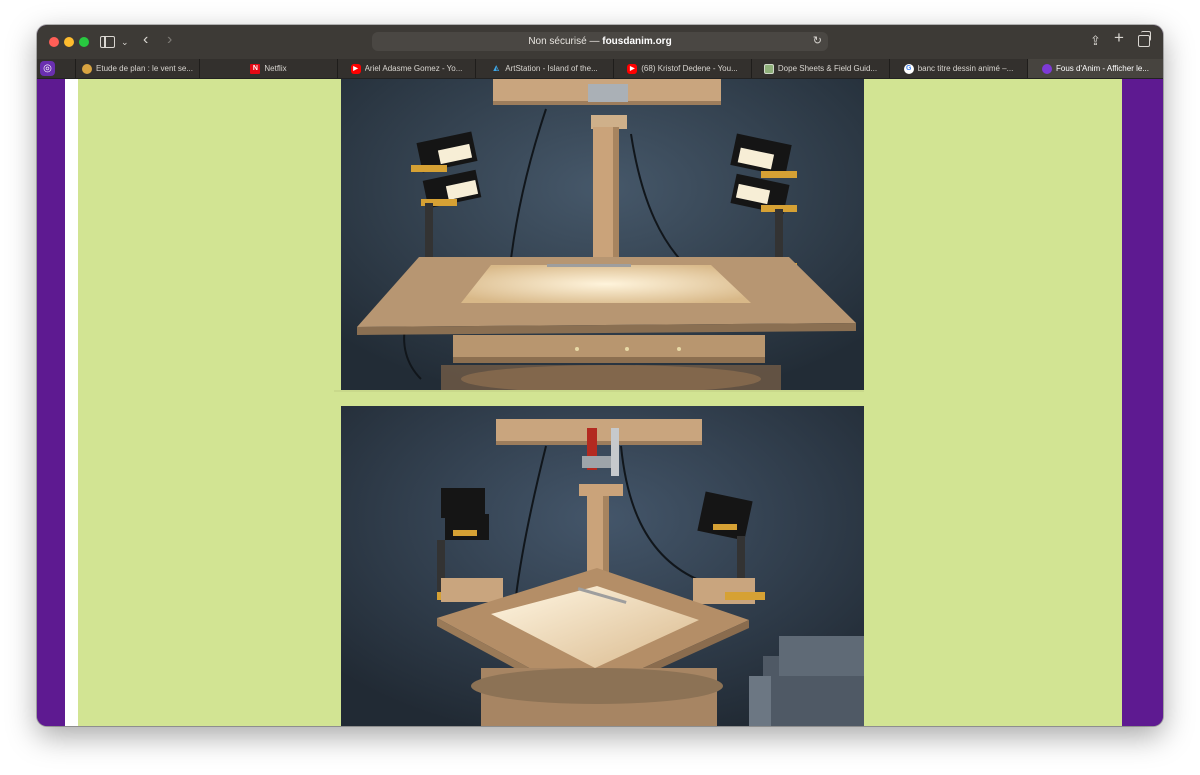 Image resolution: width=1200 pixels, height=775 pixels. What do you see at coordinates (255, 68) in the screenshot?
I see `netflix-favicon: N` at bounding box center [255, 68].